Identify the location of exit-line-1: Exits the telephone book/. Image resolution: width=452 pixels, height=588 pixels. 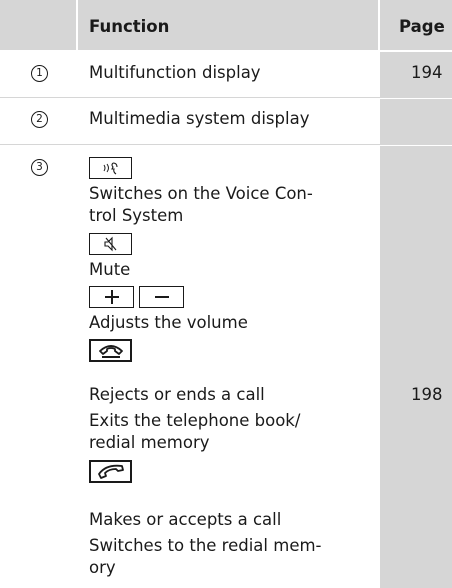
(195, 420).